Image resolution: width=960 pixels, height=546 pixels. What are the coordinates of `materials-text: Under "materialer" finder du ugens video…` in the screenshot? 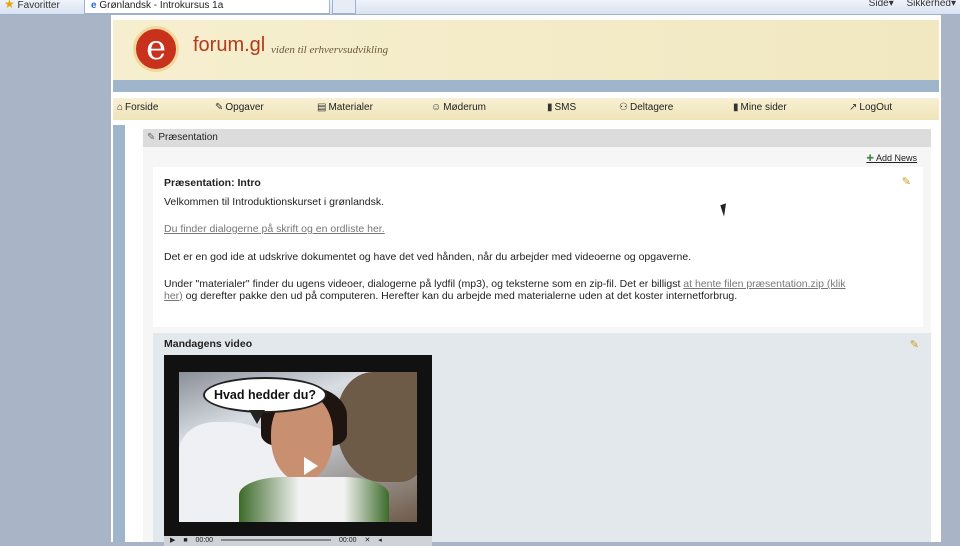 It's located at (505, 290).